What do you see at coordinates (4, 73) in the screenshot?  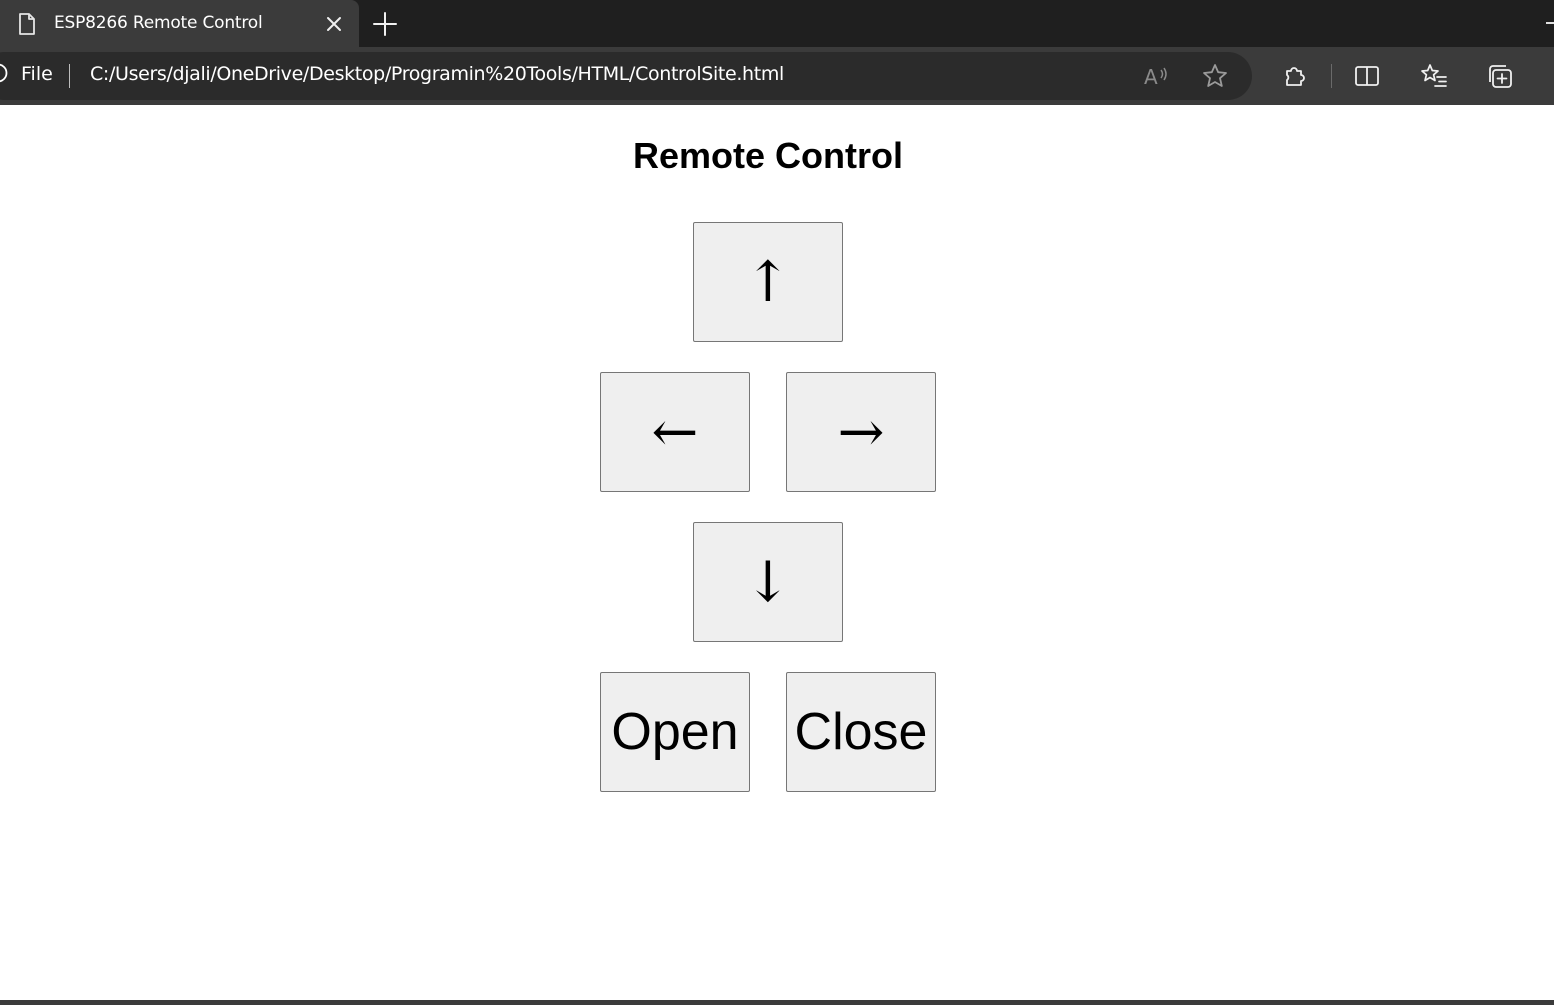 I see `info-icon` at bounding box center [4, 73].